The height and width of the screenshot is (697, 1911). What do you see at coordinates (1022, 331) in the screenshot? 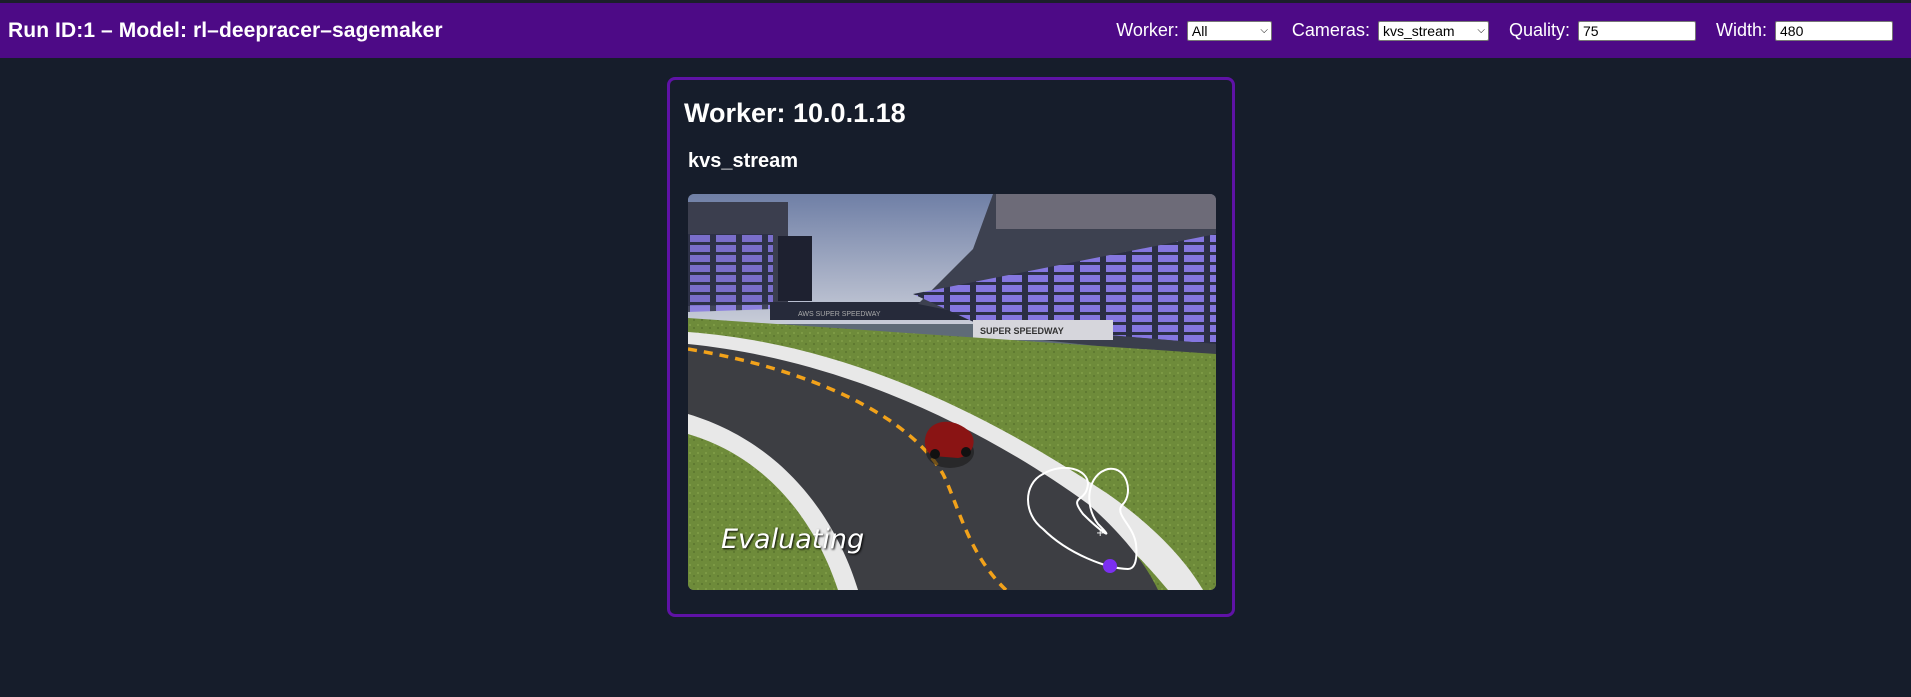
I see `signage-text: SUPER SPEEDWAY` at bounding box center [1022, 331].